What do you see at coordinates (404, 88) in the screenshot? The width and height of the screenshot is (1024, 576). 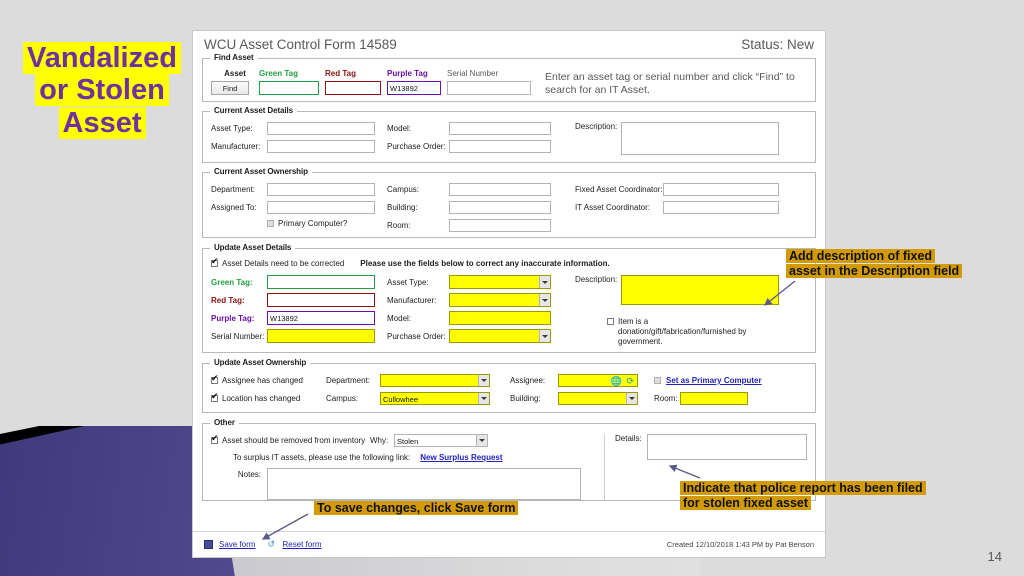 I see `purple-tag-value: W13892` at bounding box center [404, 88].